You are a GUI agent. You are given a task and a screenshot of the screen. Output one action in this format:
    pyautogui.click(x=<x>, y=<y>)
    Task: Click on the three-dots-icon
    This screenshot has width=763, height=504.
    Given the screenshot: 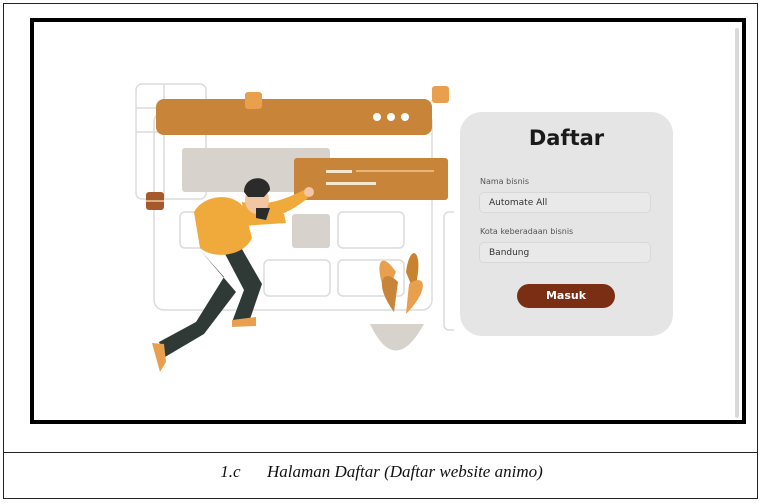 What is the action you would take?
    pyautogui.click(x=391, y=117)
    